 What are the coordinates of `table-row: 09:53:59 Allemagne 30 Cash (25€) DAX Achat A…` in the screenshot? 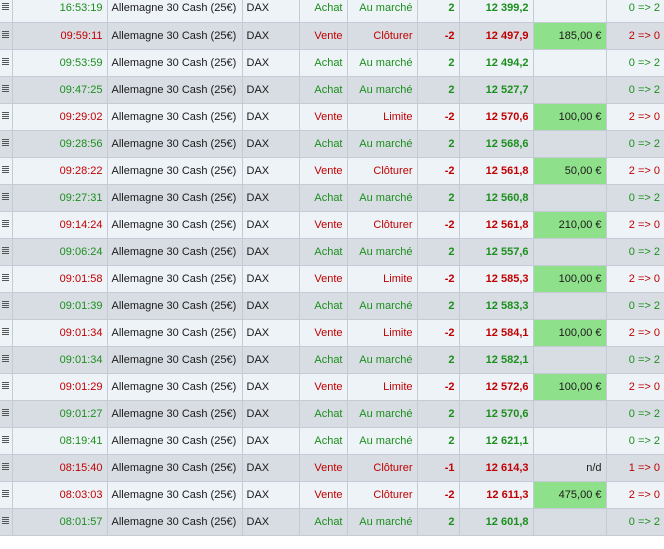 It's located at (332, 63).